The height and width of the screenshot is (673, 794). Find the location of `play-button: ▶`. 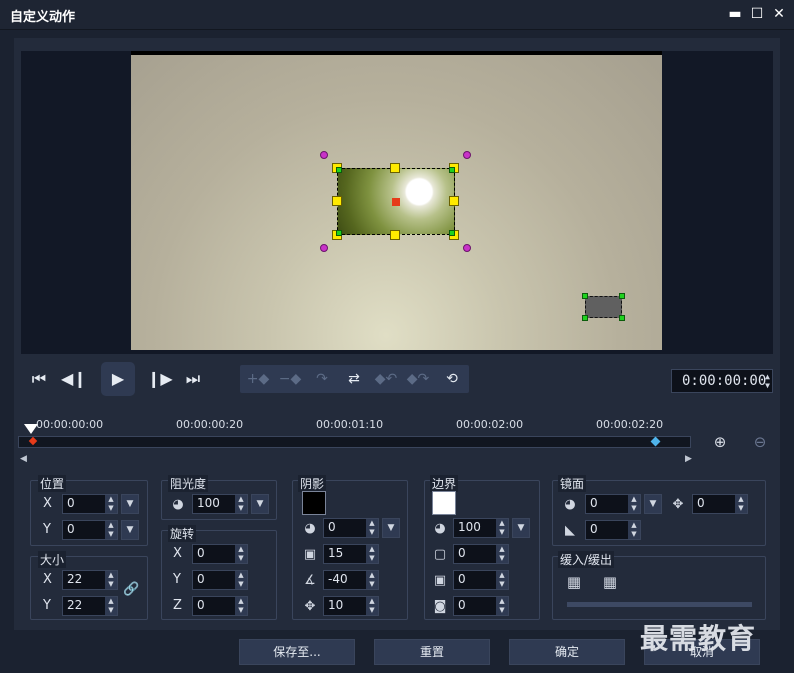

play-button: ▶ is located at coordinates (118, 379).